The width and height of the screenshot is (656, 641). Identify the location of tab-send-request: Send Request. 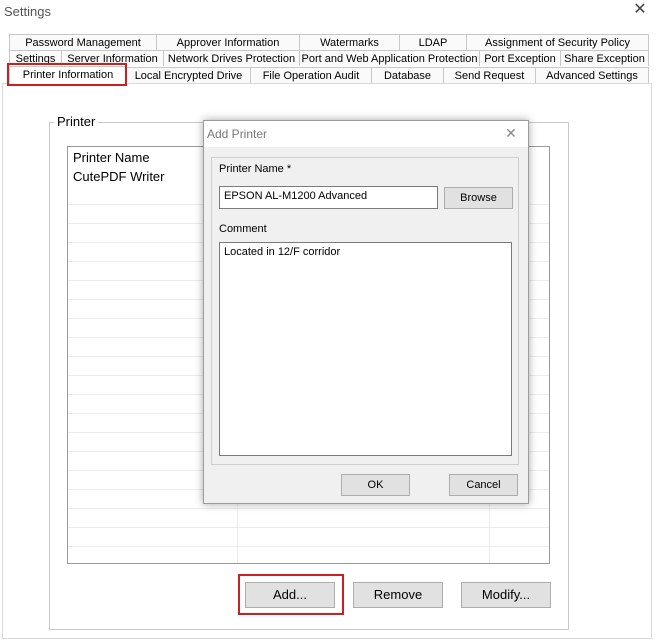
(489, 75).